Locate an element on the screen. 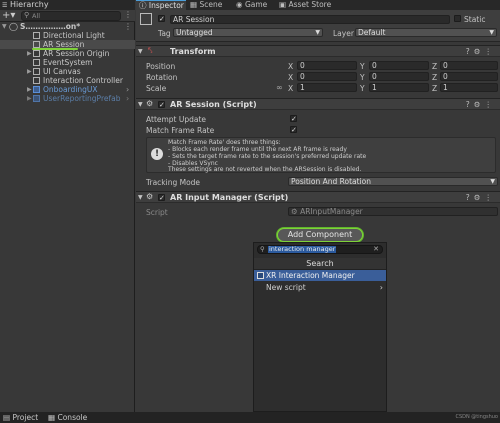 This screenshot has width=500, height=423. ar-input-manager-header: ▼ ⚙ ✓ AR Input Manager (Script) ?⚙⋮ is located at coordinates (318, 197).